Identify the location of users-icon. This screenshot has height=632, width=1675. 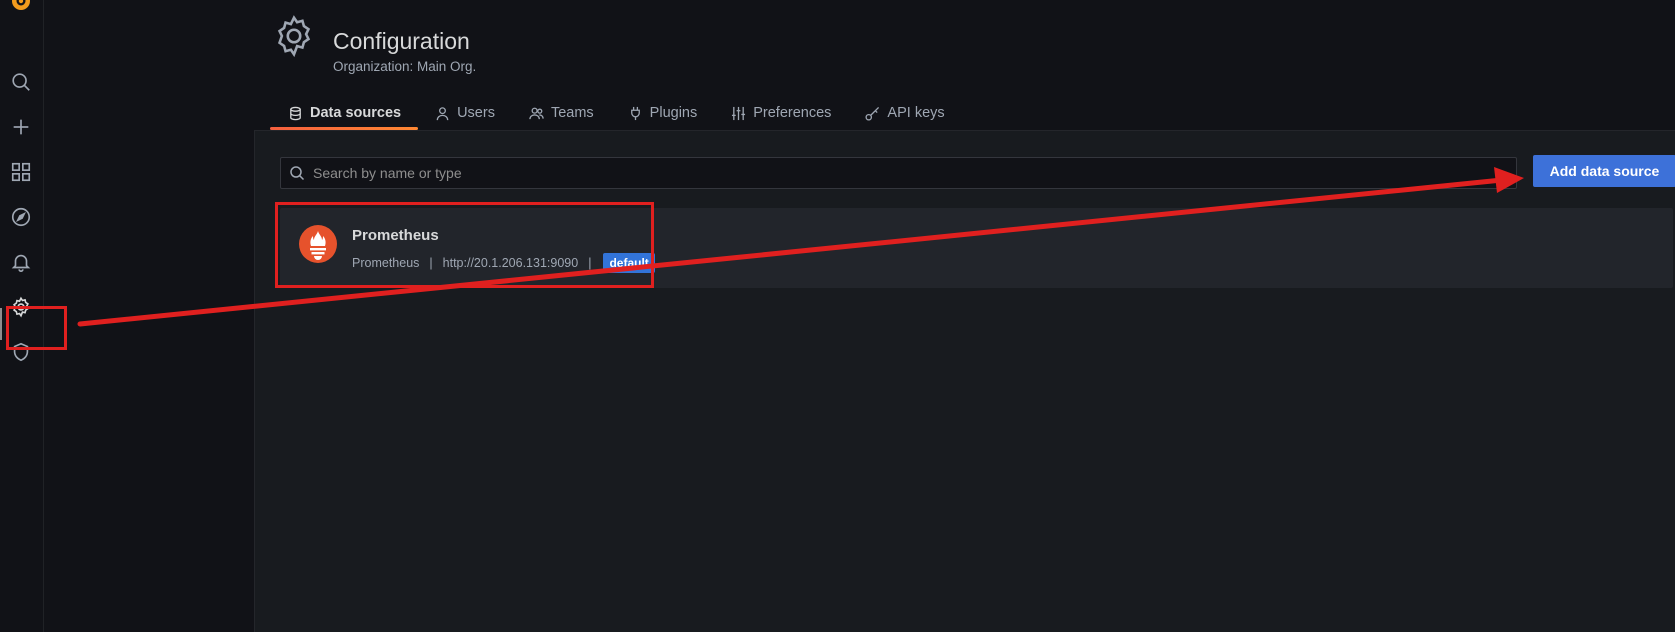
(536, 113).